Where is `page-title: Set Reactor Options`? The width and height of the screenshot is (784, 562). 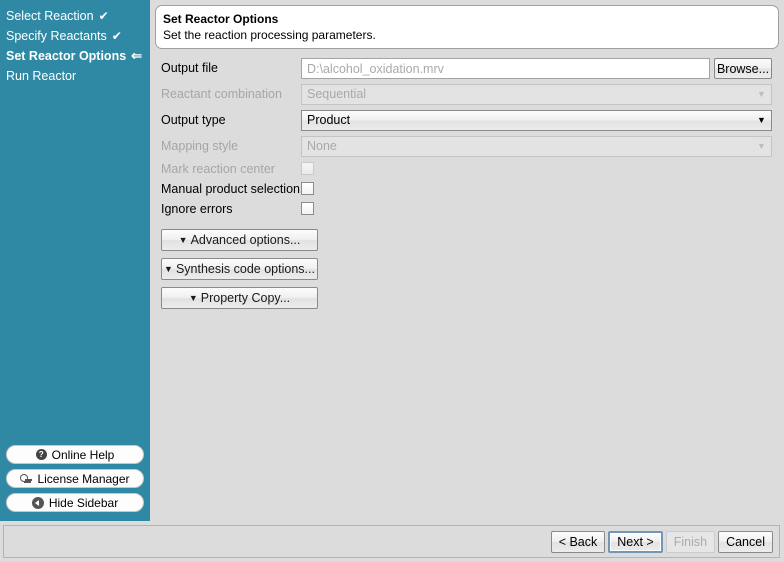 page-title: Set Reactor Options is located at coordinates (221, 19).